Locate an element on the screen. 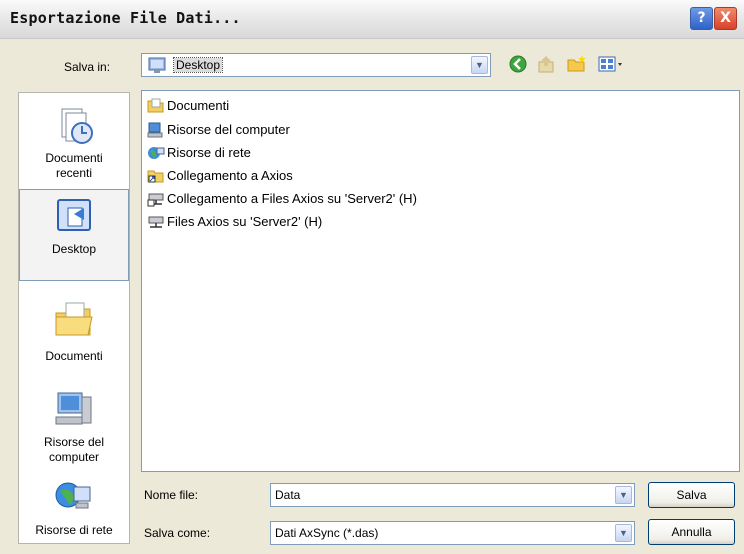 The image size is (744, 554). place-network: Risorse di rete is located at coordinates (74, 507).